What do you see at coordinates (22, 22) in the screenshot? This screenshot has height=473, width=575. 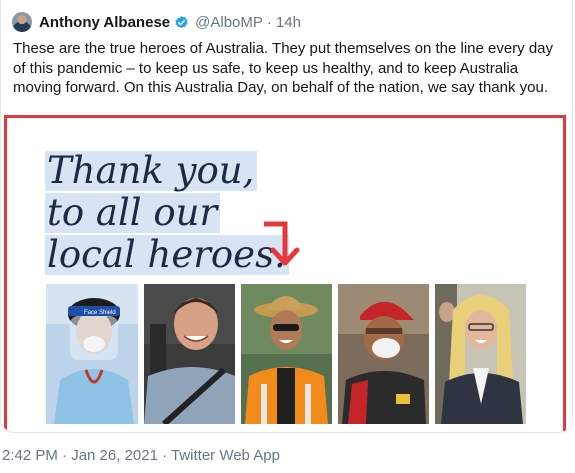 I see `avatar` at bounding box center [22, 22].